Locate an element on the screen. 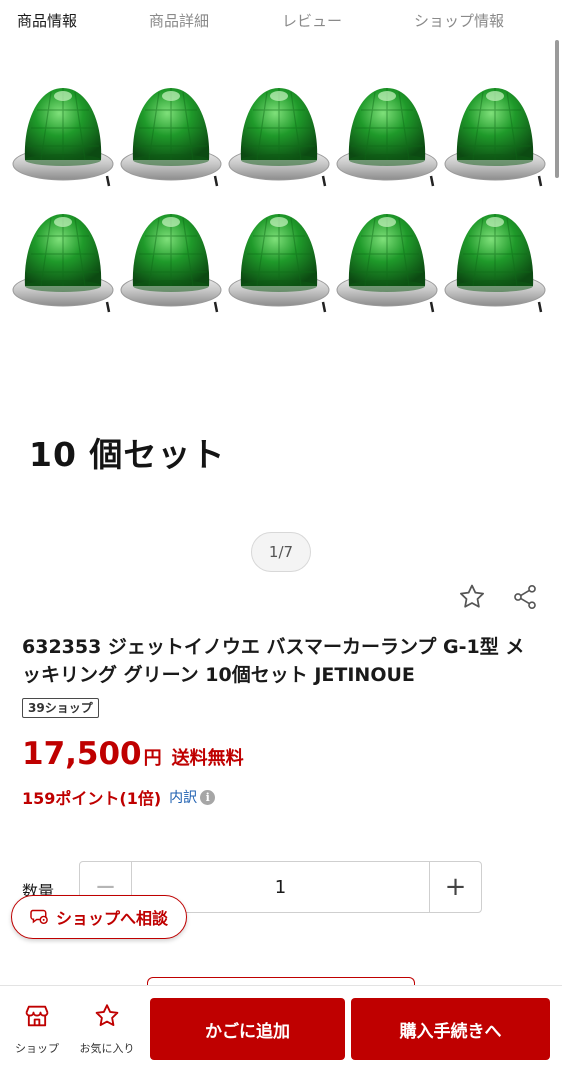 Image resolution: width=562 pixels, height=1080 pixels. bottom-action-bar: ショップ お気に入り かごに追加 購入手続きへ is located at coordinates (281, 1032).